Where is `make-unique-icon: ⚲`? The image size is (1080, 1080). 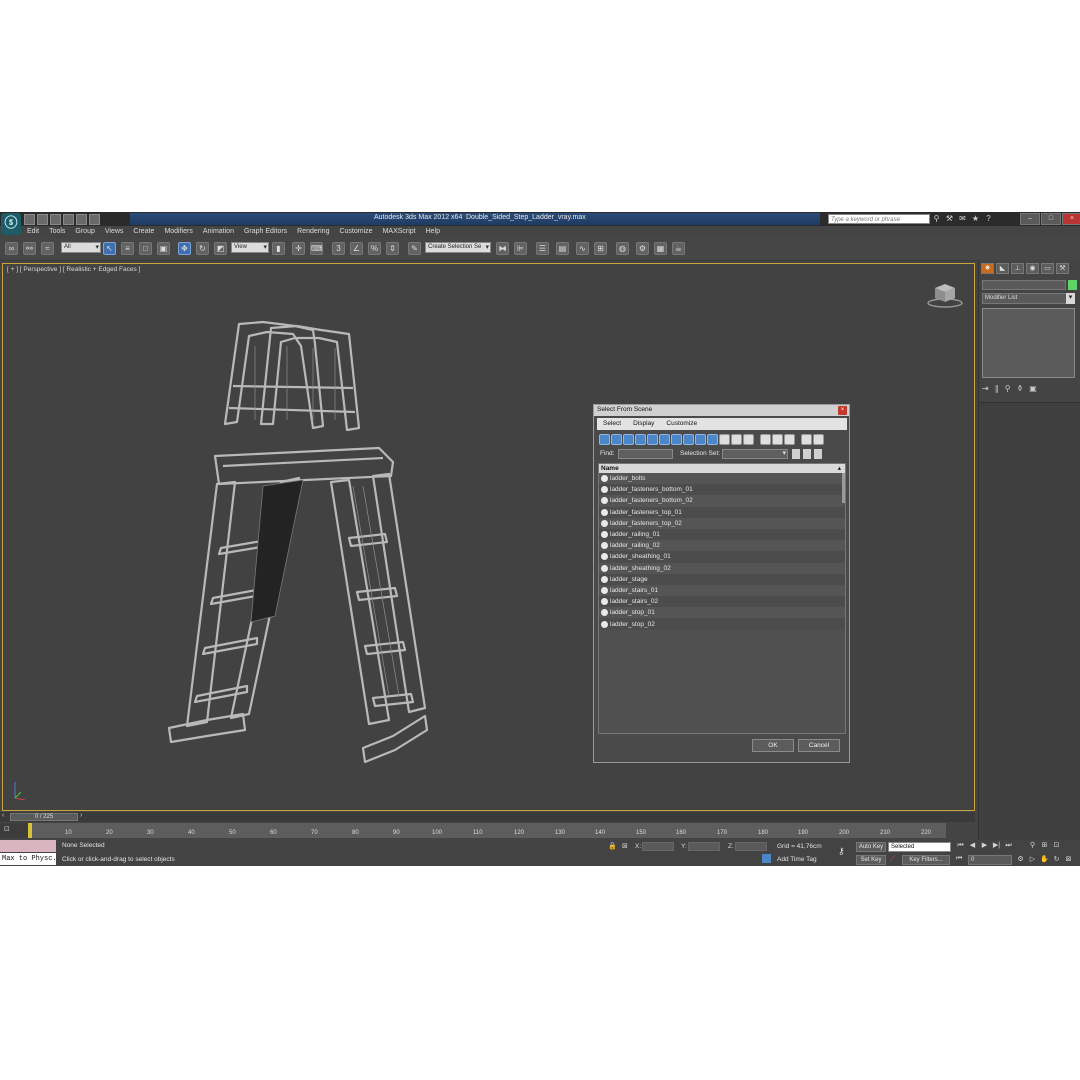 make-unique-icon: ⚲ is located at coordinates (1008, 388).